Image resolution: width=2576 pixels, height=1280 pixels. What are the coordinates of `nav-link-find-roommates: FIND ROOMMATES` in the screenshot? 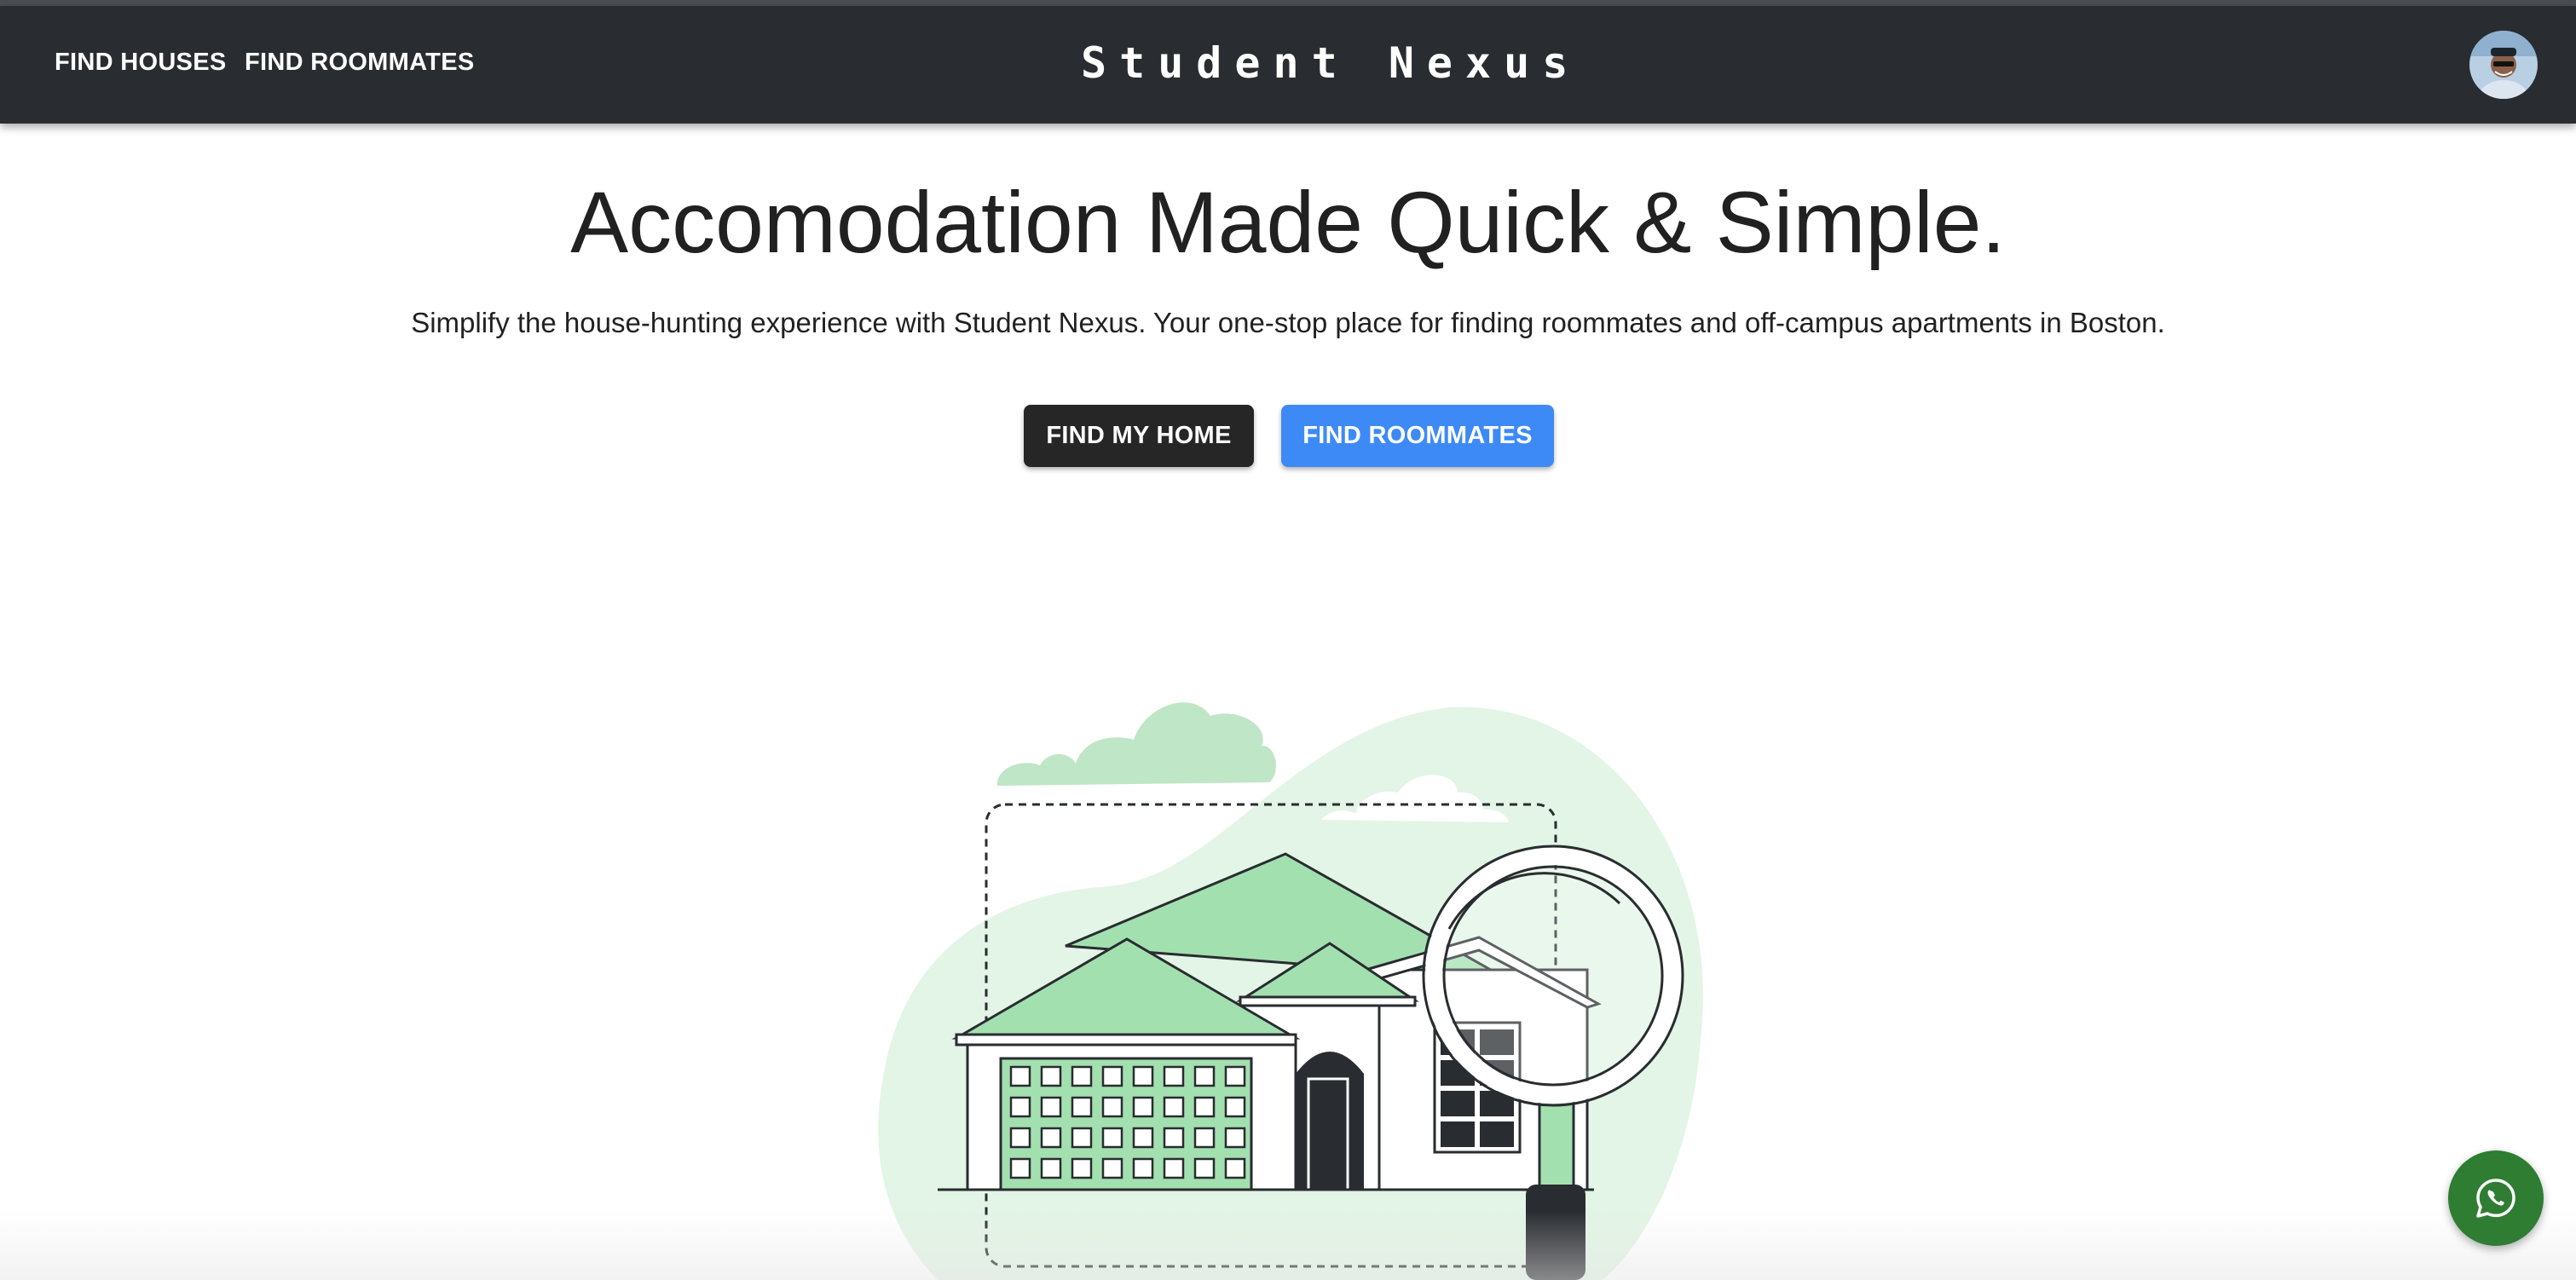 It's located at (359, 63).